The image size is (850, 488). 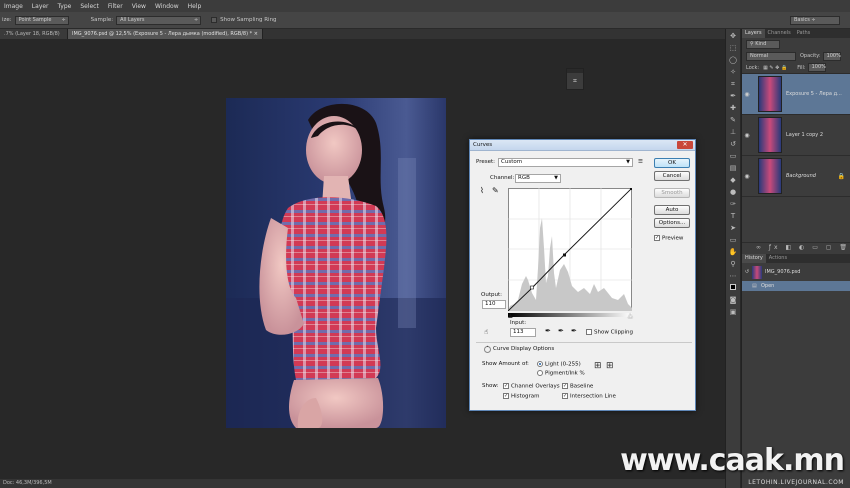 What do you see at coordinates (531, 386) in the screenshot?
I see `channel-overlays-toggle: ✓ Channel Overlays` at bounding box center [531, 386].